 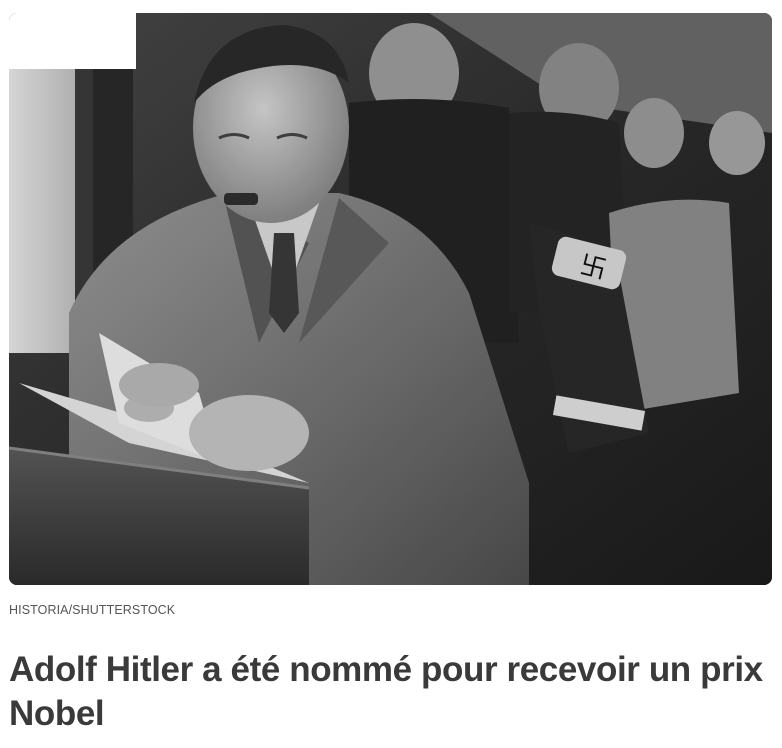 What do you see at coordinates (92, 610) in the screenshot?
I see `photo-credit: HISTORIA/SHUTTERSTOCK` at bounding box center [92, 610].